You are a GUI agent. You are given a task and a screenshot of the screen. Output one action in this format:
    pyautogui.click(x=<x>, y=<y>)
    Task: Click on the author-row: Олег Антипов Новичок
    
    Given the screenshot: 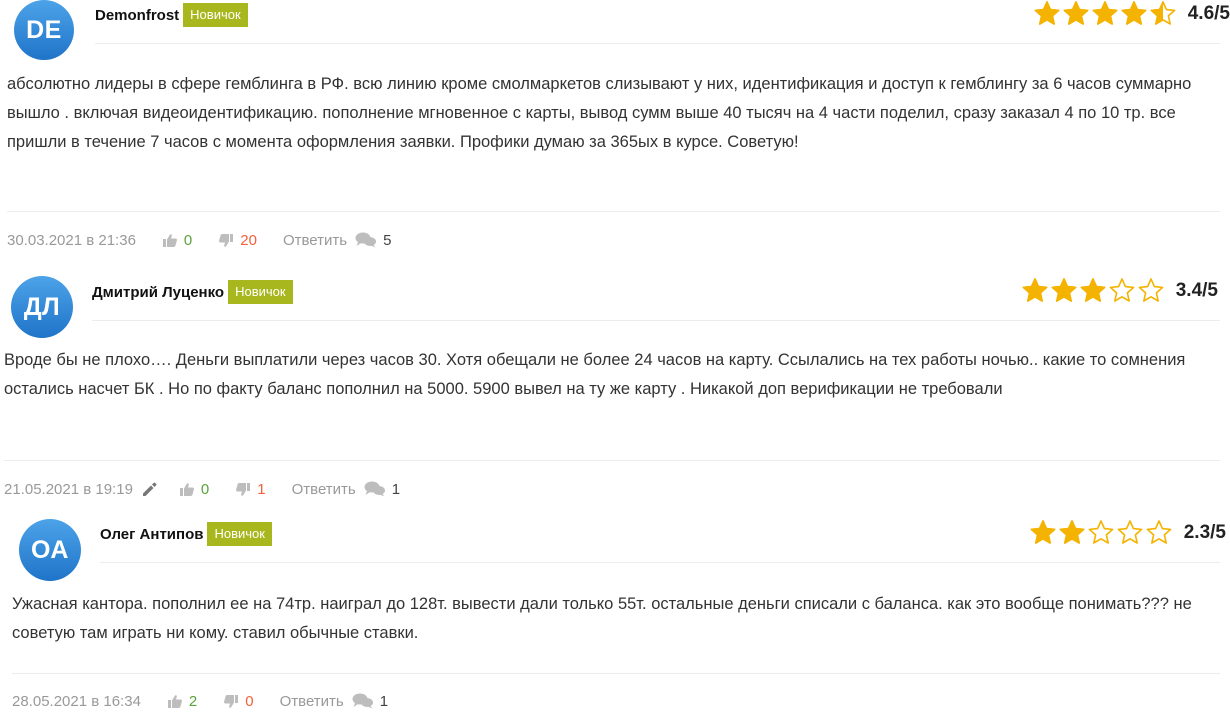 What is the action you would take?
    pyautogui.click(x=186, y=534)
    